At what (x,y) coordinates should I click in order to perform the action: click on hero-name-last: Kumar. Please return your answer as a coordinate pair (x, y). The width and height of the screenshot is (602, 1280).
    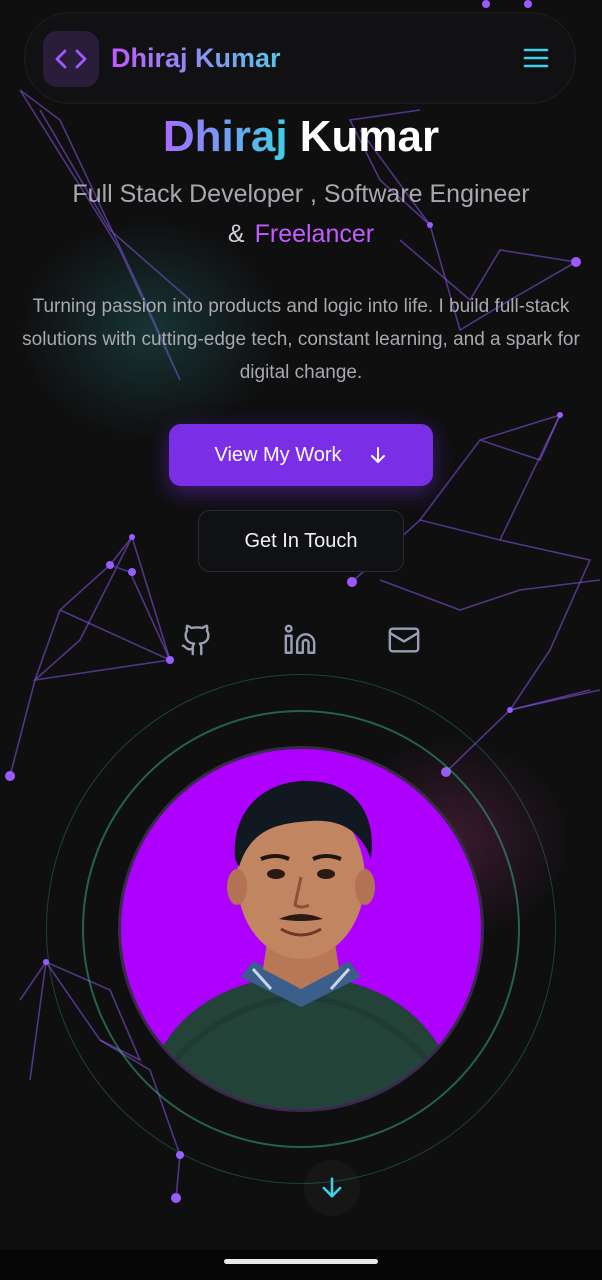
    Looking at the image, I should click on (369, 136).